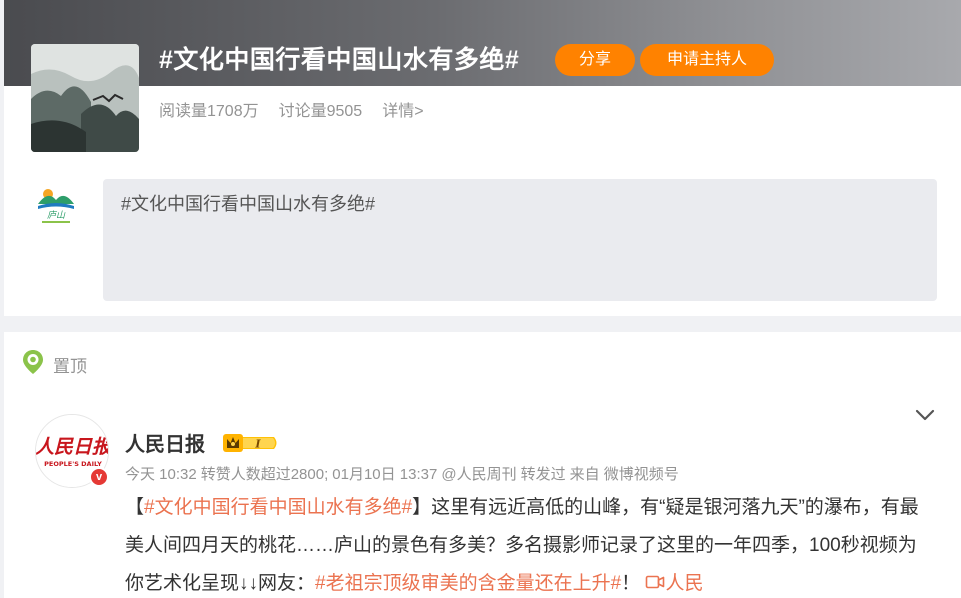  Describe the element at coordinates (402, 108) in the screenshot. I see `details-link: 详情>` at that location.